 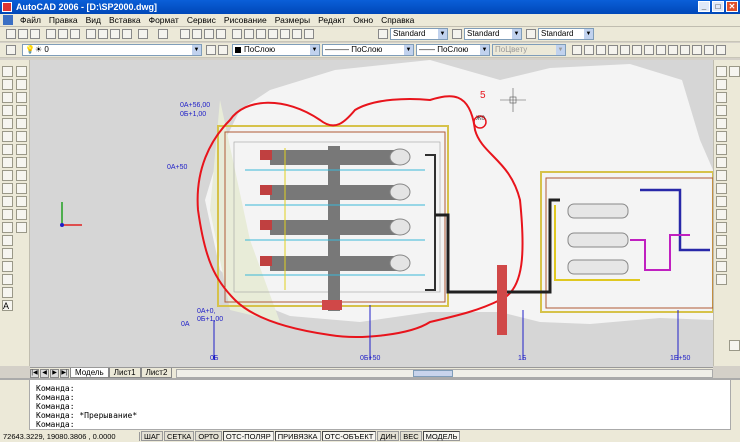 What do you see at coordinates (292, 20) in the screenshot?
I see `menu-dimension: Размеры` at bounding box center [292, 20].